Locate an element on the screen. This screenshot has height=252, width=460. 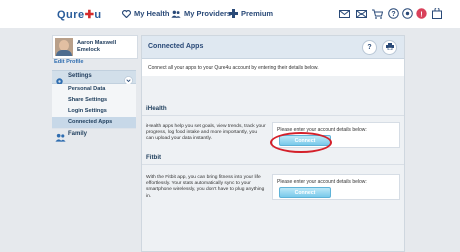
sidebar-item-label: Share Settings is located at coordinates (88, 100).